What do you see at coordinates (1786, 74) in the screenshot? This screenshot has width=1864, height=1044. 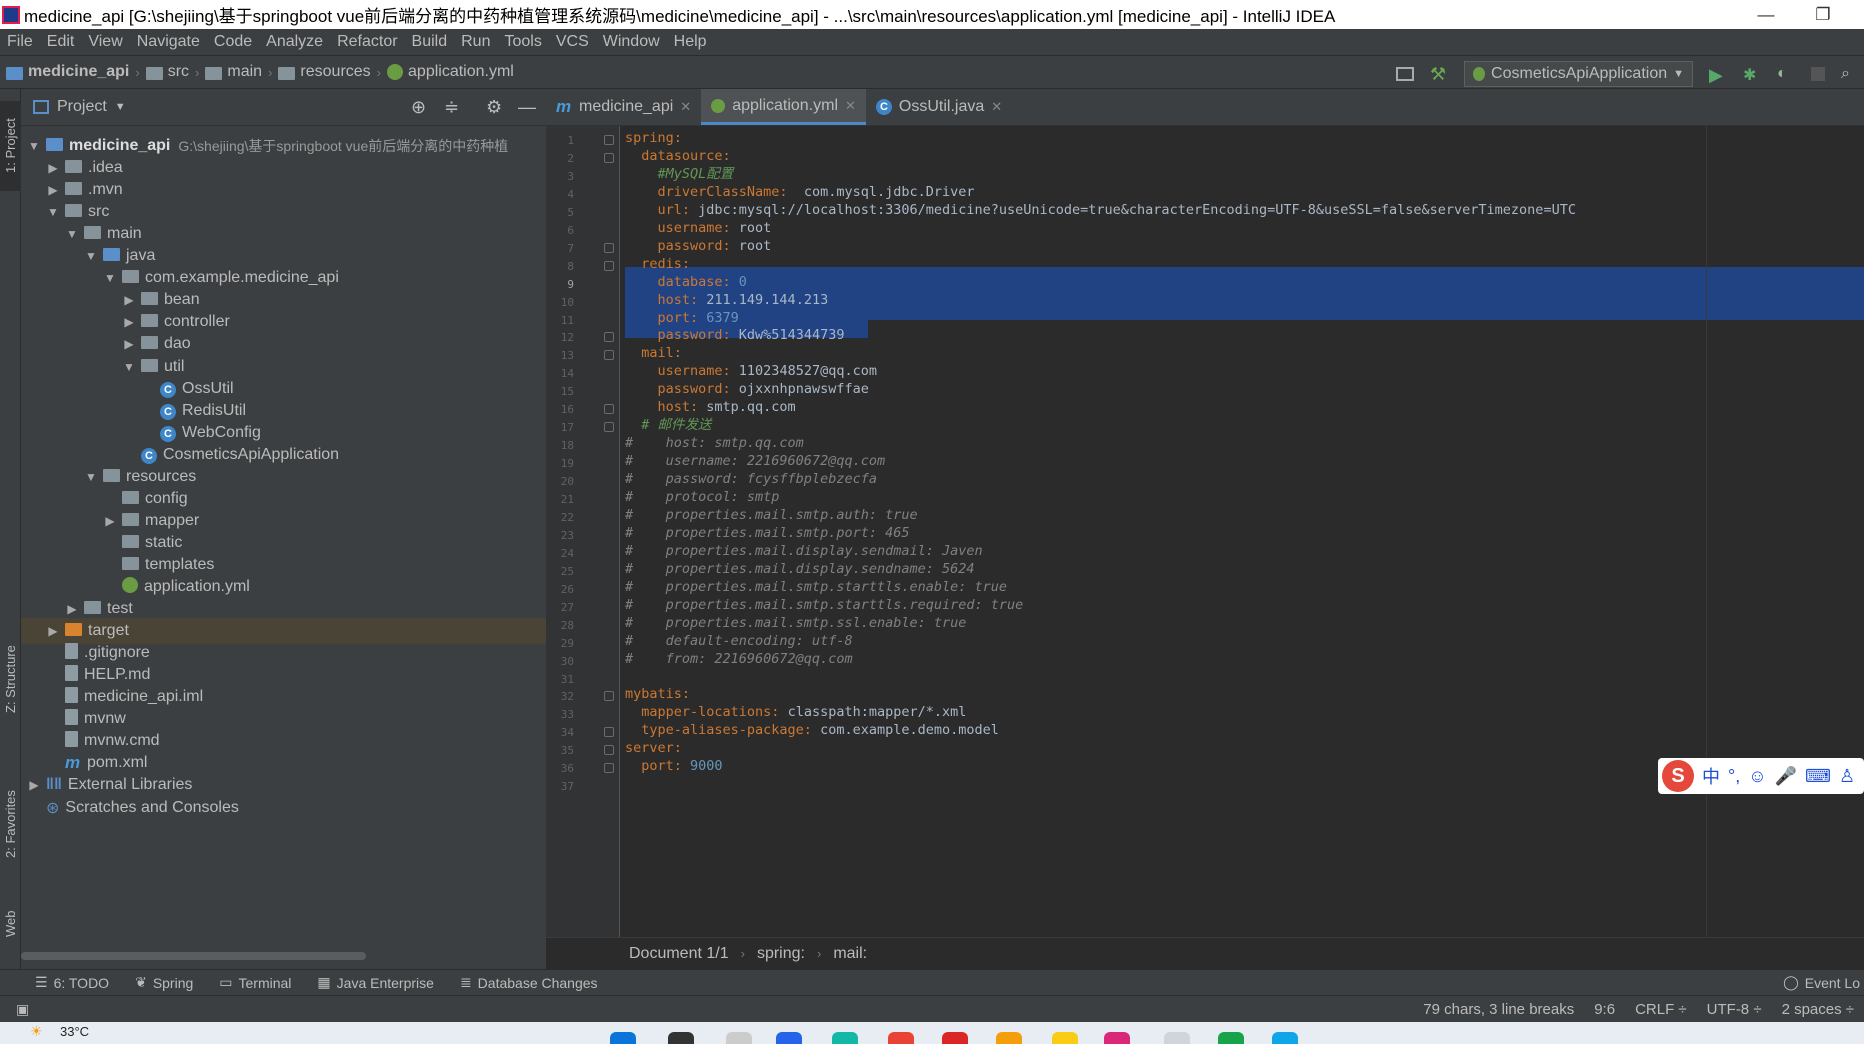 I see `coverage-icon: ◐` at bounding box center [1786, 74].